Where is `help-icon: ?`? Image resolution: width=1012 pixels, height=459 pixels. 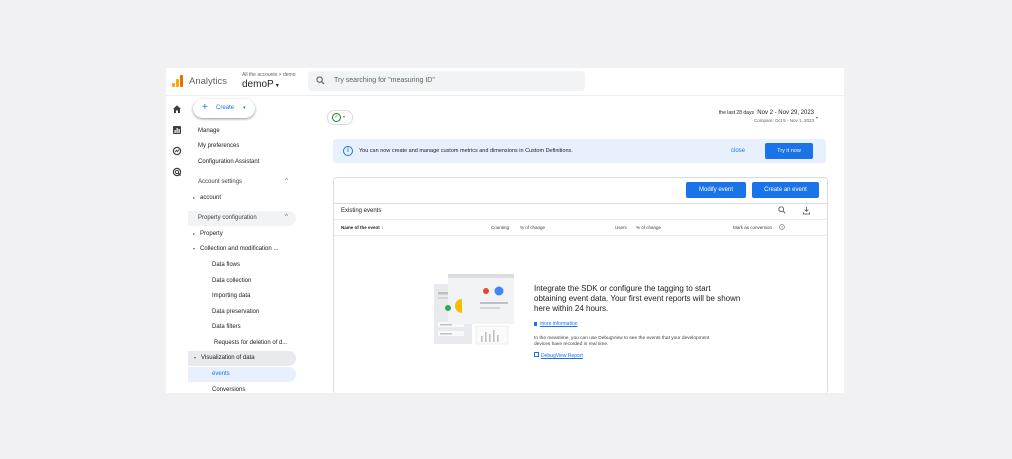 help-icon: ? is located at coordinates (782, 227).